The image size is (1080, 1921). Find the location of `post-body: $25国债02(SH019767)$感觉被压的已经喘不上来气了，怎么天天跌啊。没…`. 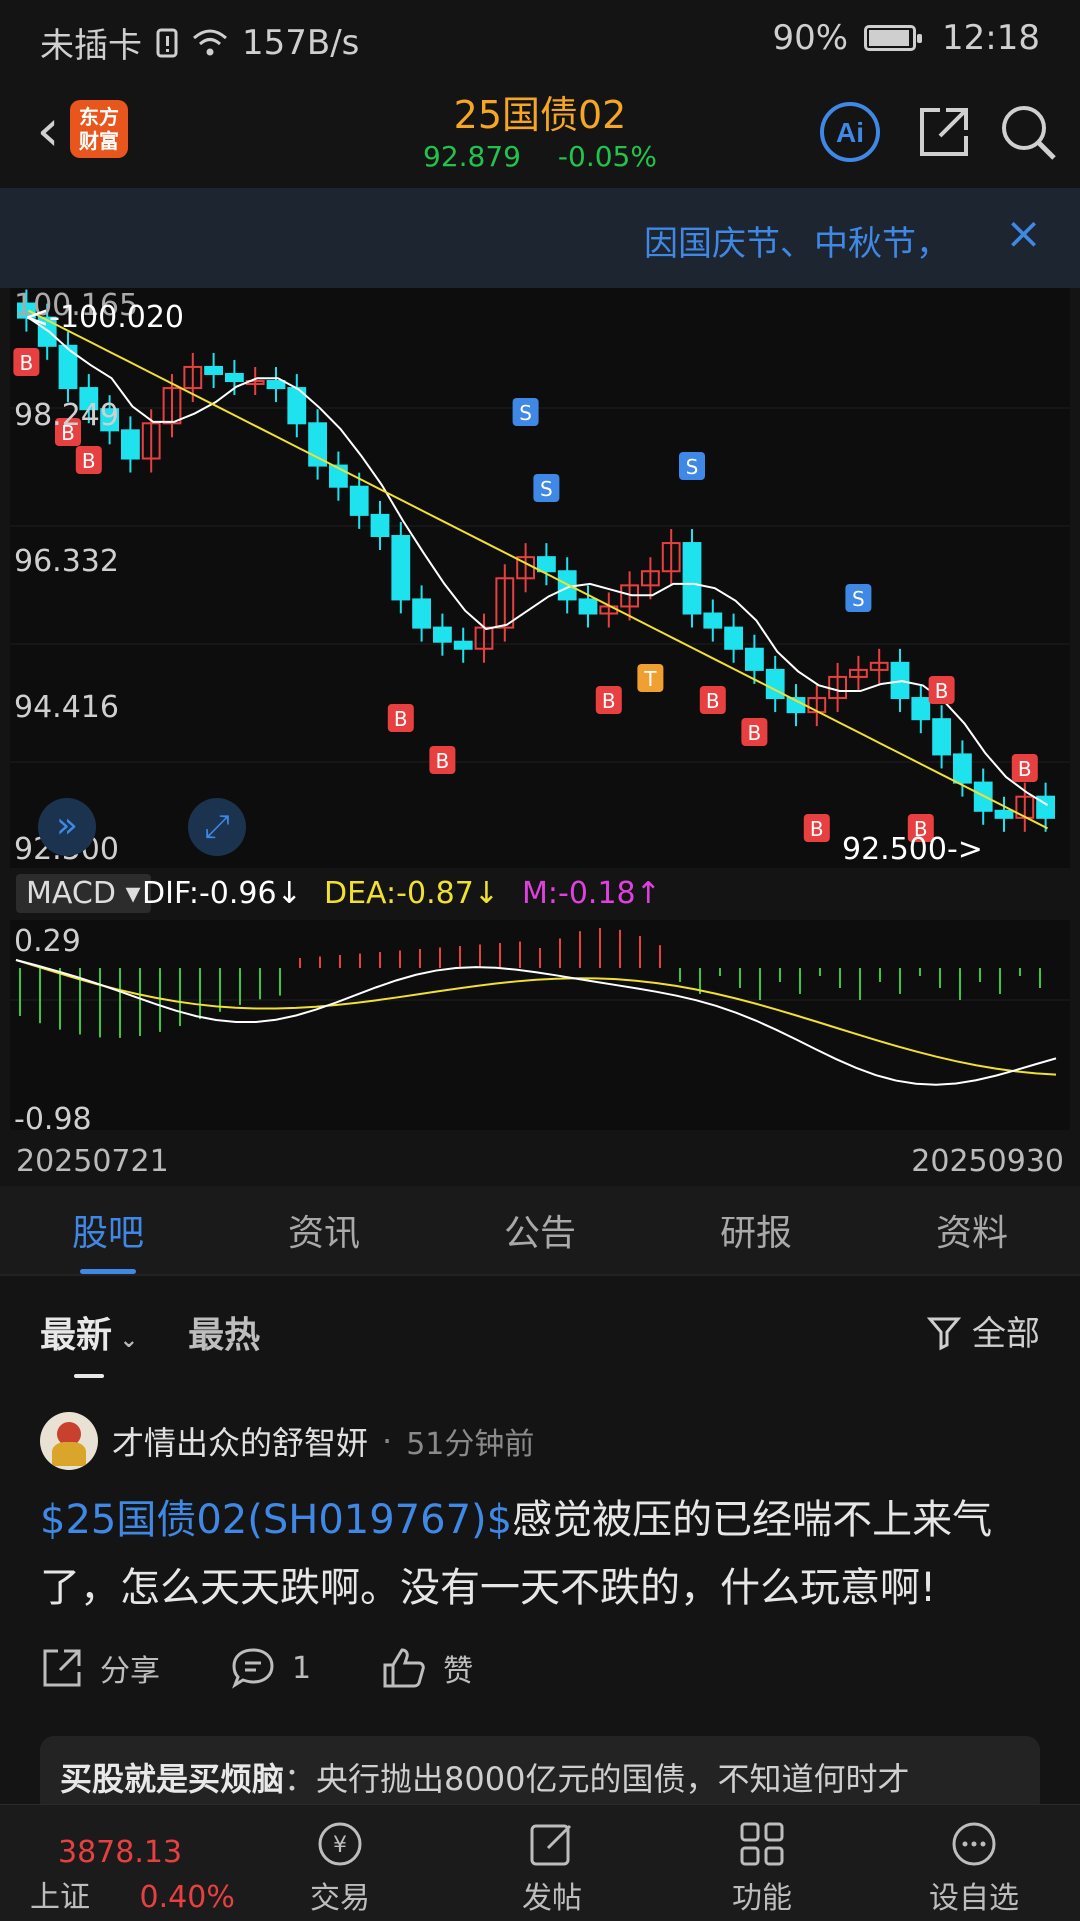

post-body: $25国债02(SH019767)$感觉被压的已经喘不上来气了，怎么天天跌啊。没… is located at coordinates (545, 1554).